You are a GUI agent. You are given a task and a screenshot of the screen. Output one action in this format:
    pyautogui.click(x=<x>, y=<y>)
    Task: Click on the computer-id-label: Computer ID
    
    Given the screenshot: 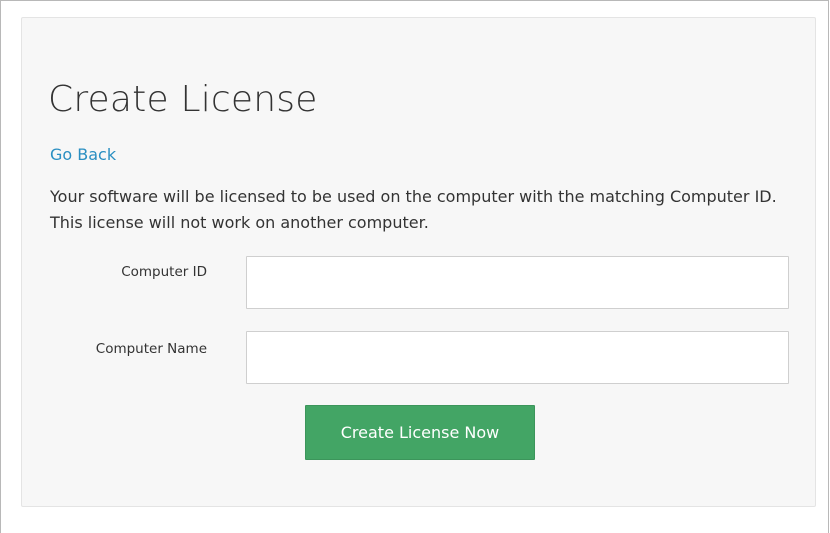 What is the action you would take?
    pyautogui.click(x=164, y=272)
    